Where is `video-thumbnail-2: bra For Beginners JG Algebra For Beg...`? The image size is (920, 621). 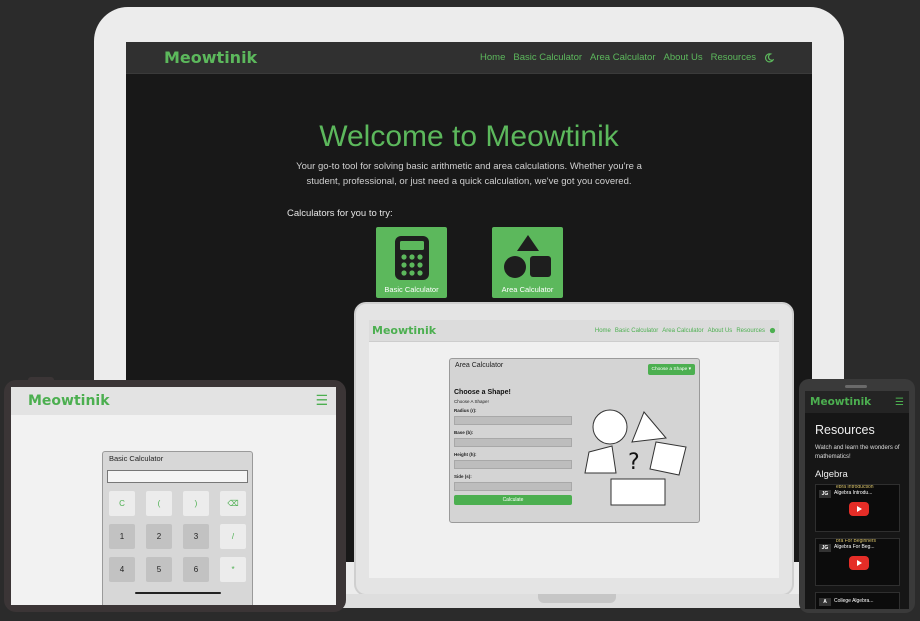
video-thumbnail-2: bra For Beginners JG Algebra For Beg... is located at coordinates (857, 562).